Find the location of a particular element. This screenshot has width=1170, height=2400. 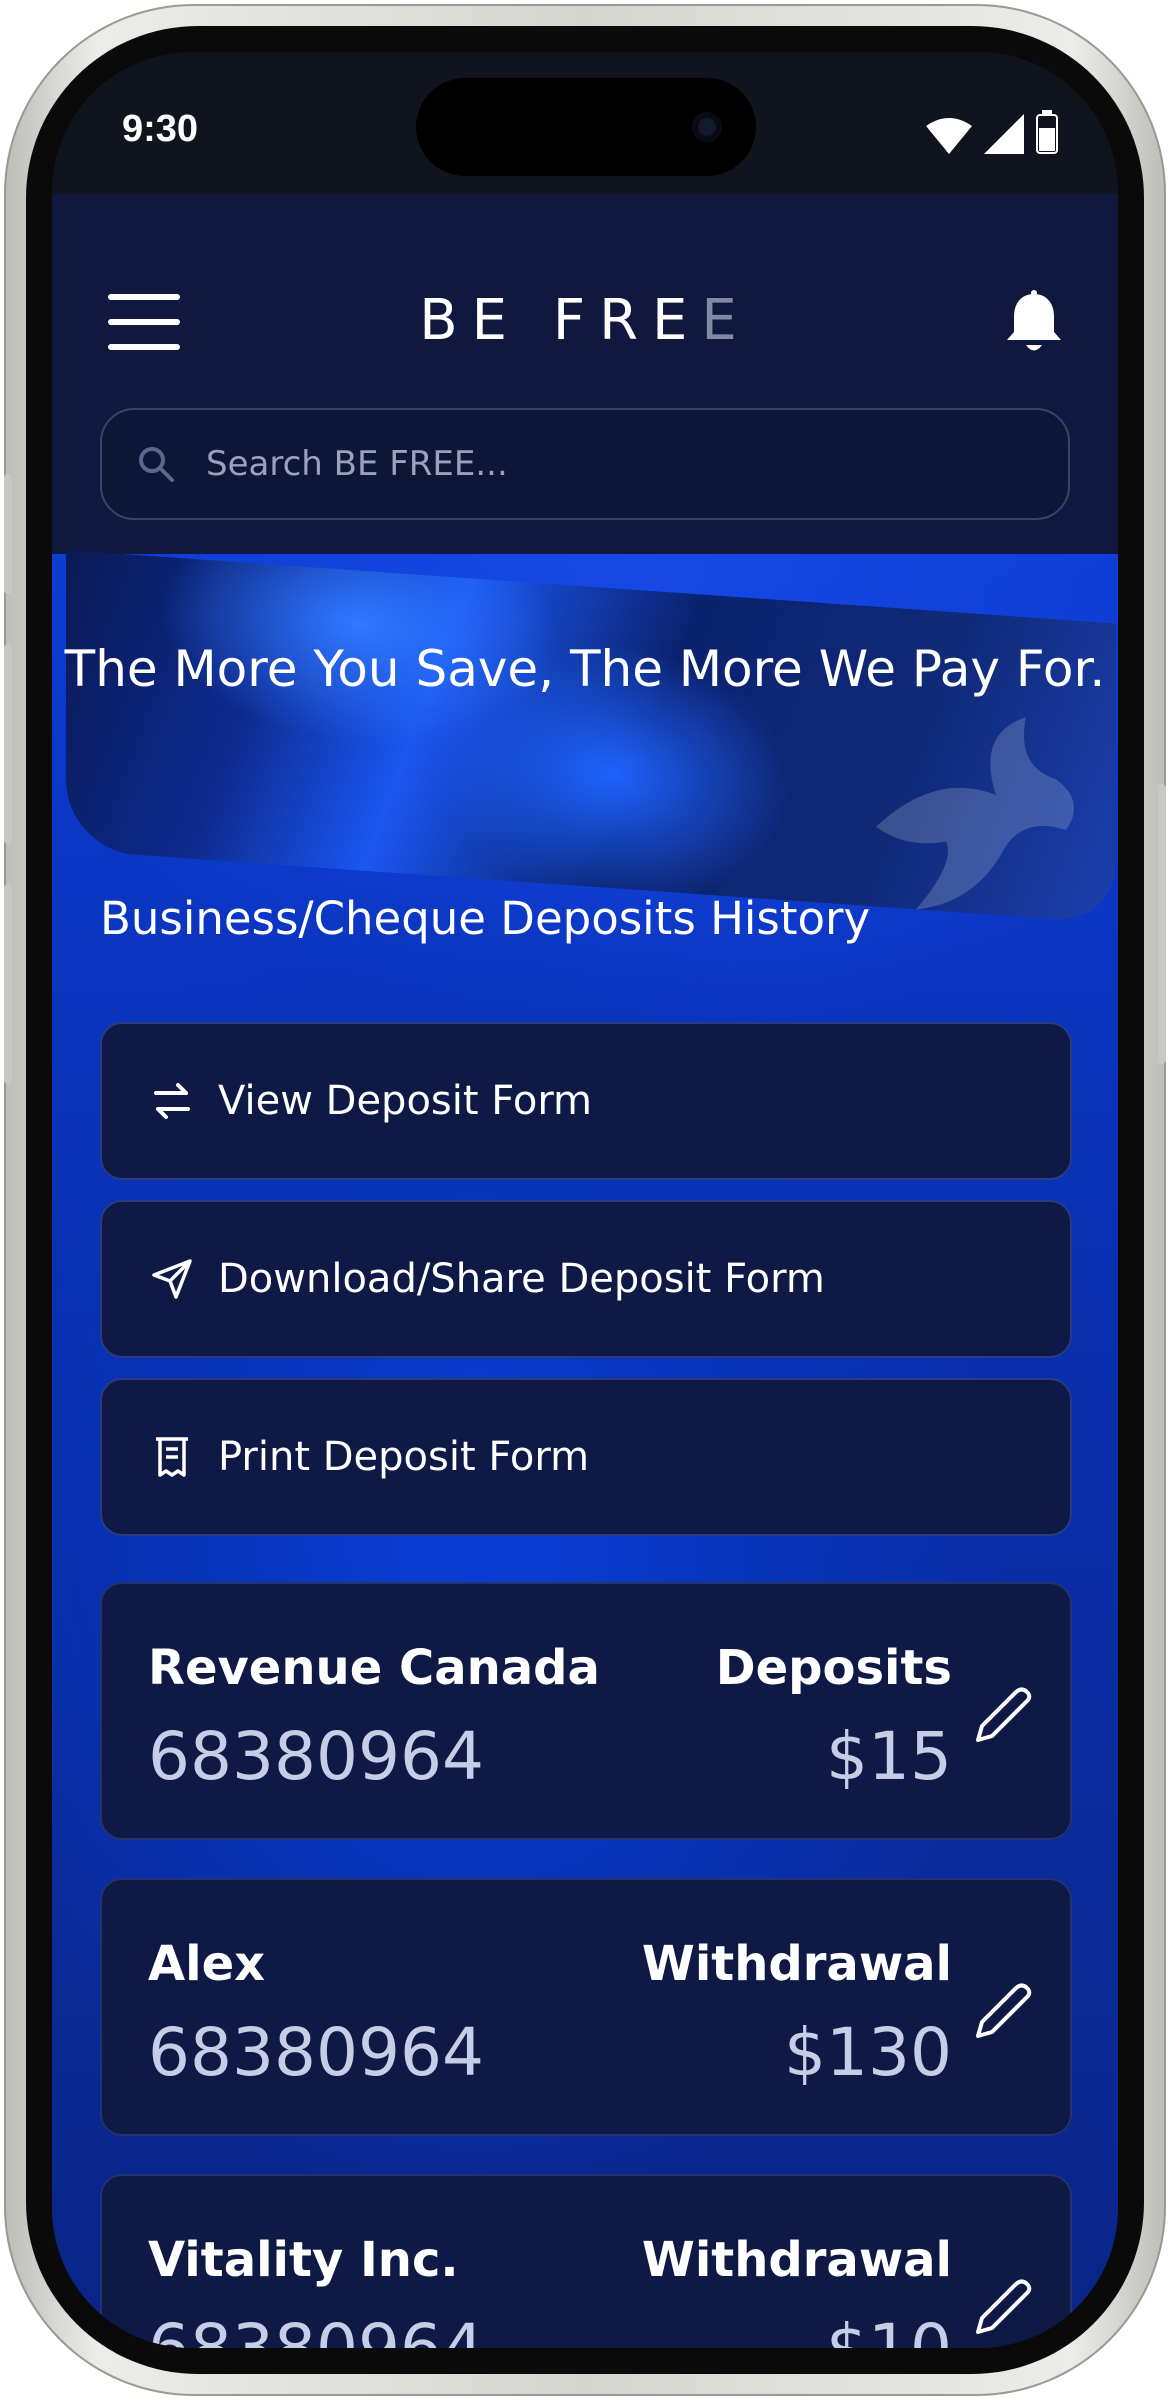

status-bar: 9:30 is located at coordinates (585, 123).